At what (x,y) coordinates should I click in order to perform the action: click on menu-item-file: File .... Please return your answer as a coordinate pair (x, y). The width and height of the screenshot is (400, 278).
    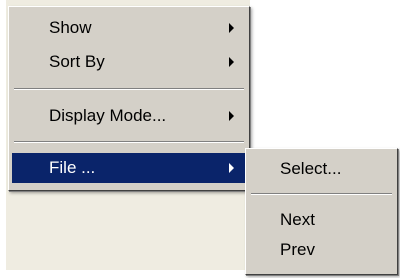
    Looking at the image, I should click on (129, 168).